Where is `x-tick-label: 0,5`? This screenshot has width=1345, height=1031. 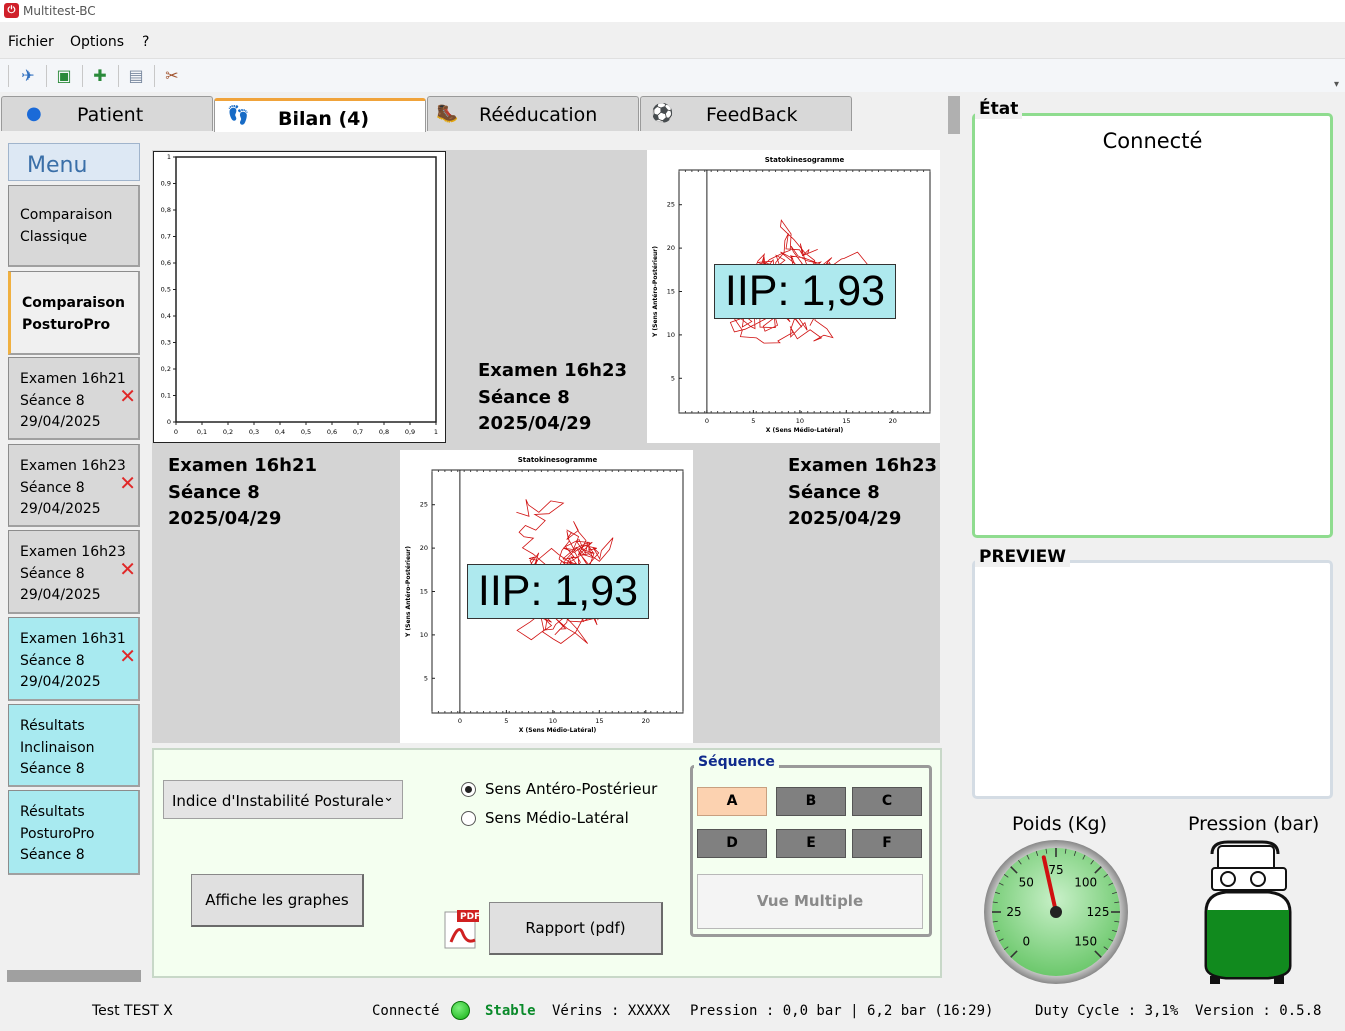 x-tick-label: 0,5 is located at coordinates (306, 432).